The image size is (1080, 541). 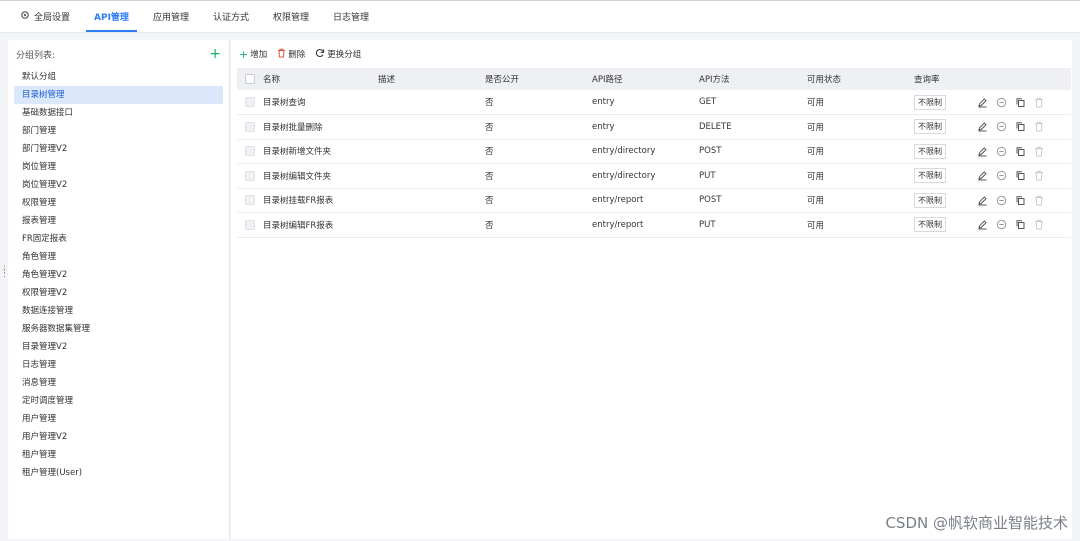 What do you see at coordinates (231, 16) in the screenshot?
I see `tab-auth-method: 认证方式` at bounding box center [231, 16].